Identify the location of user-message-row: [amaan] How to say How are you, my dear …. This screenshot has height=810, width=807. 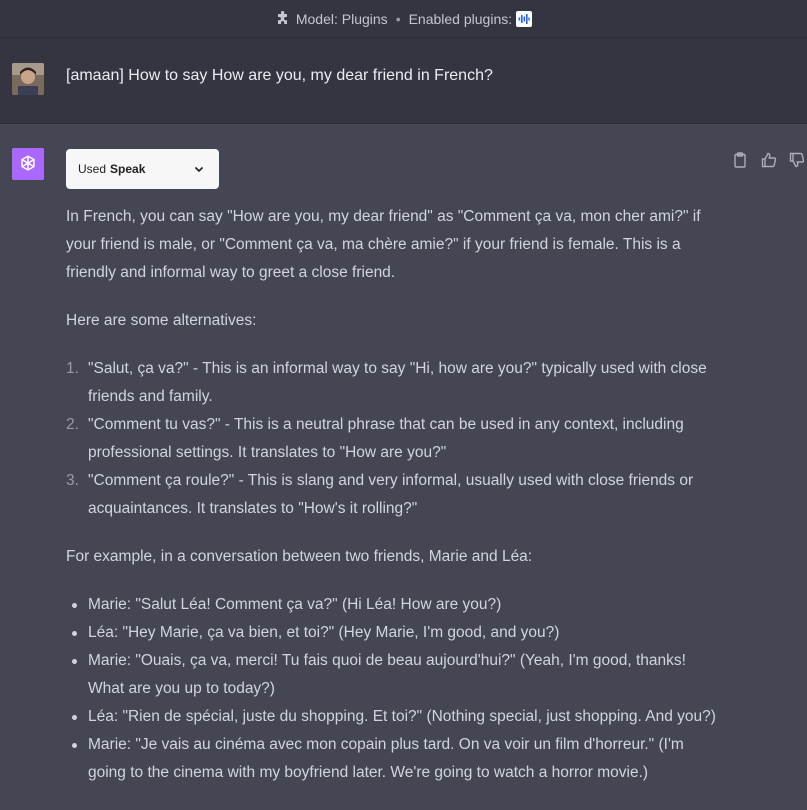
(403, 81).